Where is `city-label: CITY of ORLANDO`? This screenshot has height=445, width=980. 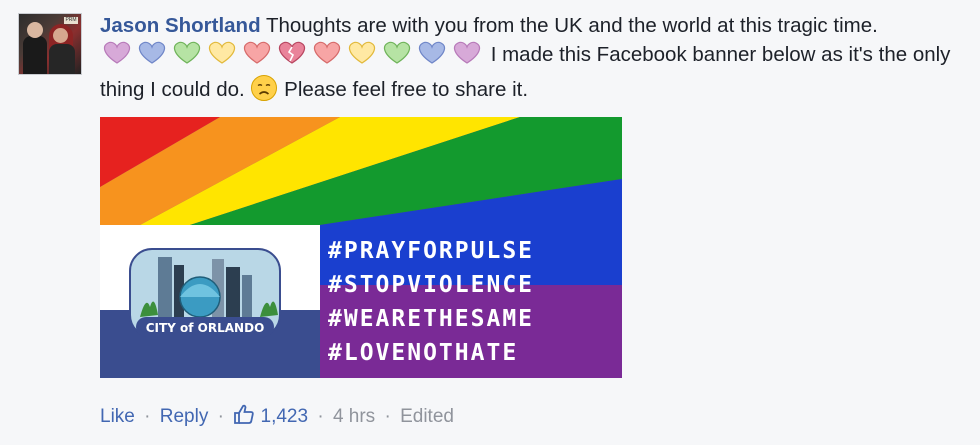 city-label: CITY of ORLANDO is located at coordinates (205, 328).